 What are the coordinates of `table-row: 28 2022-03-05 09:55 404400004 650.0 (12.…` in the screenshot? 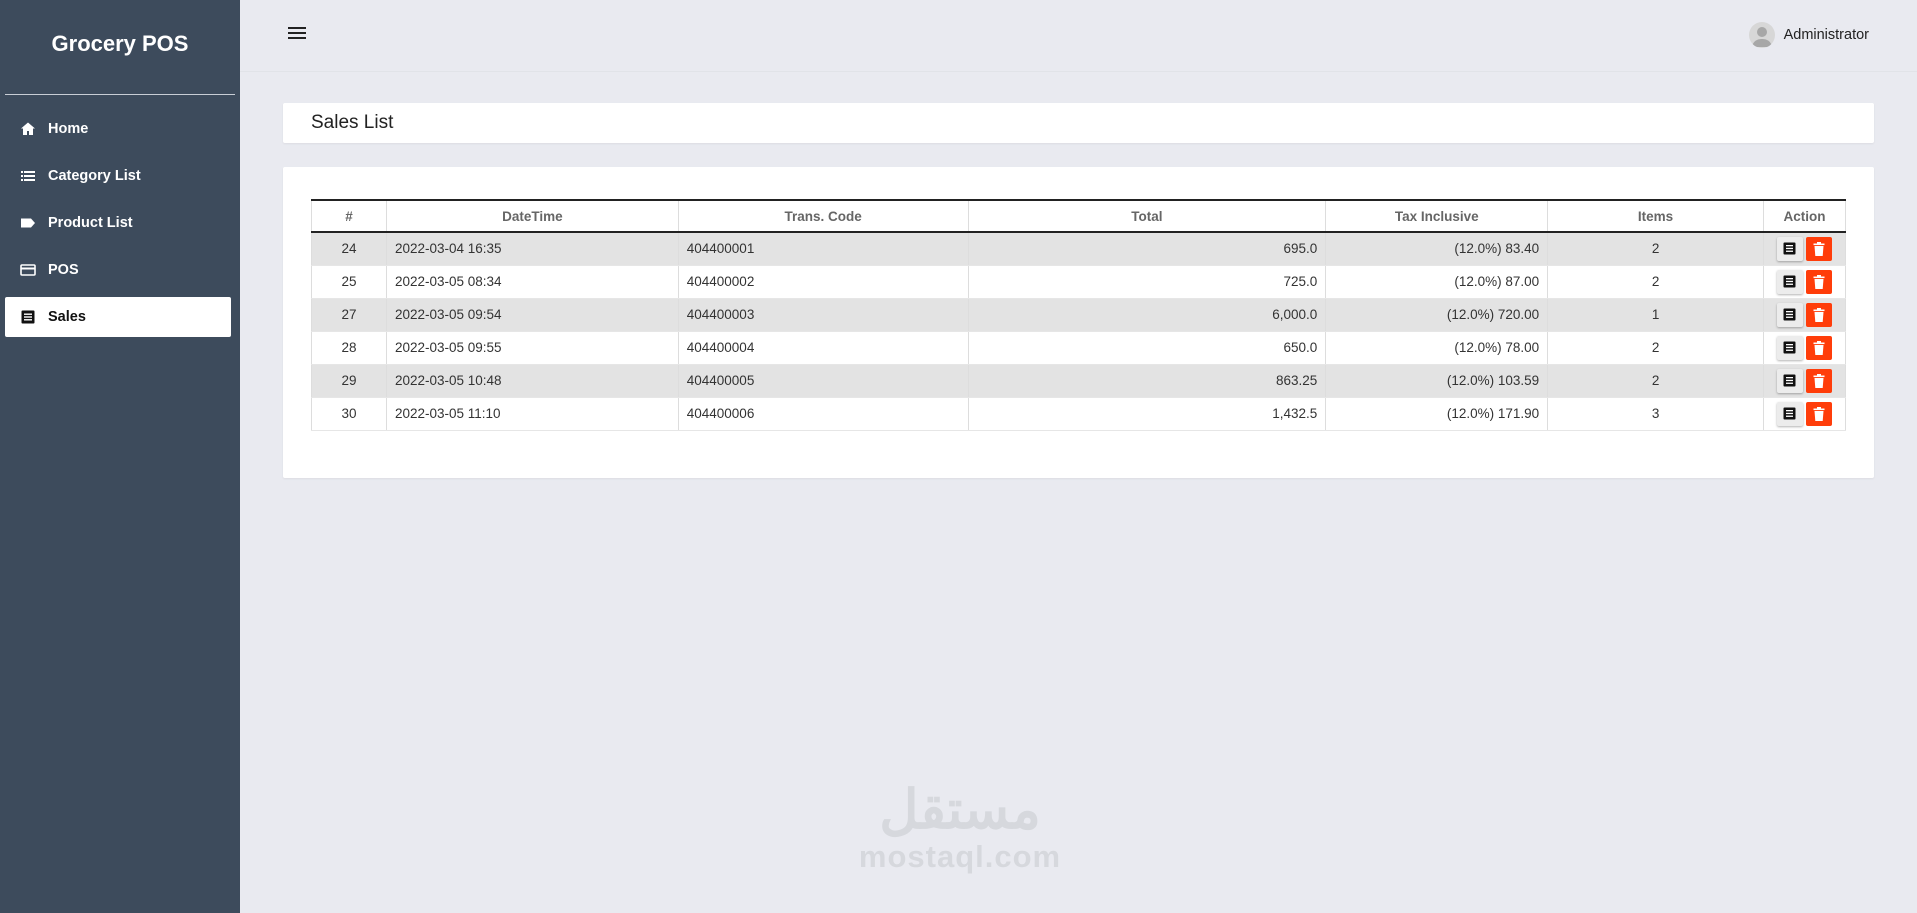 It's located at (1079, 348).